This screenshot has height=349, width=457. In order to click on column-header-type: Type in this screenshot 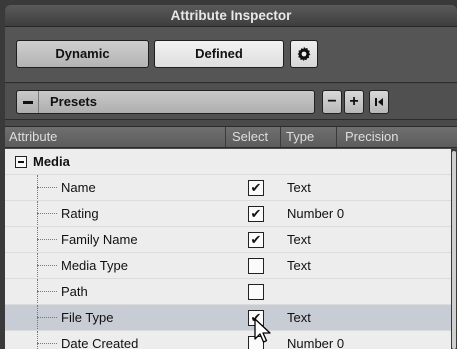, I will do `click(309, 137)`.